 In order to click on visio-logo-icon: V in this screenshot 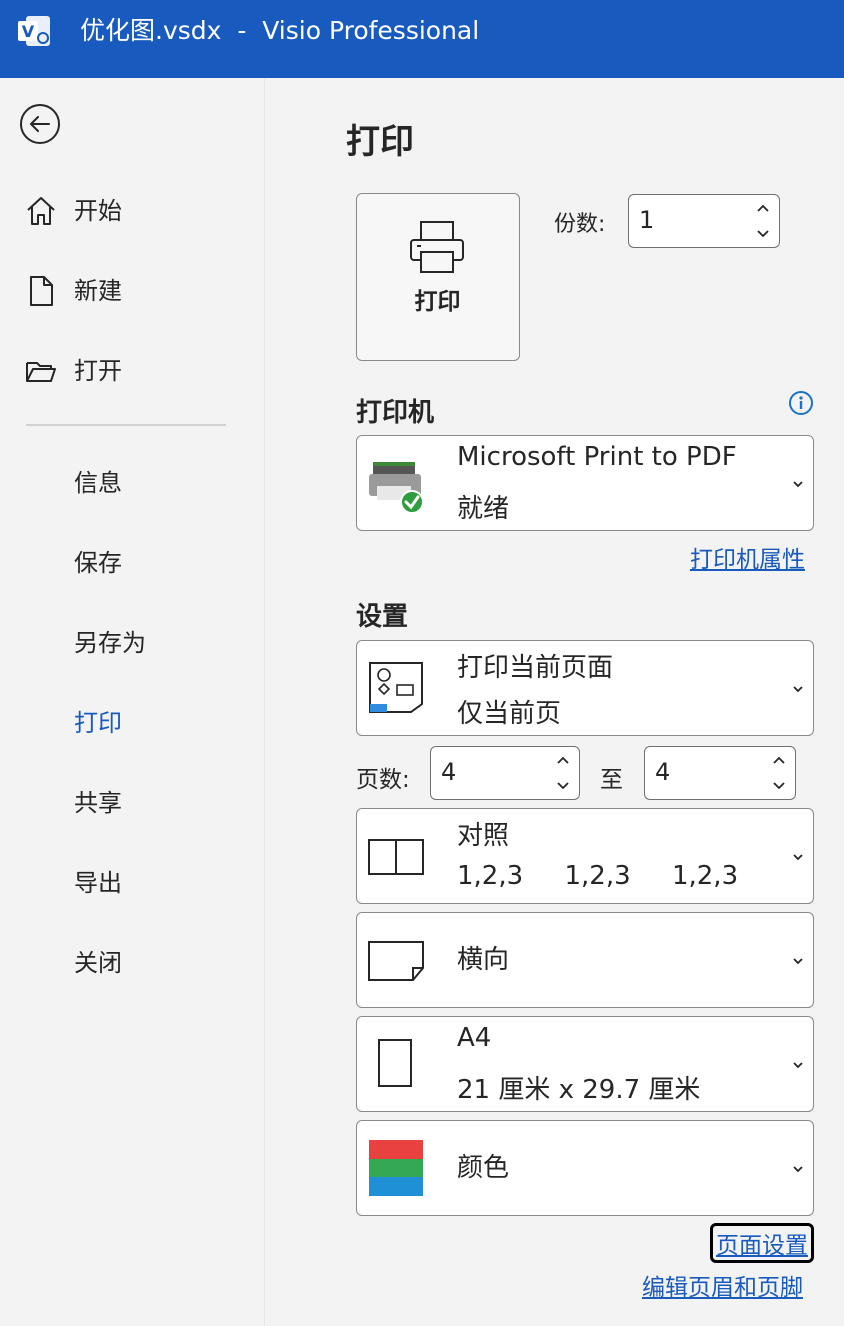, I will do `click(34, 31)`.